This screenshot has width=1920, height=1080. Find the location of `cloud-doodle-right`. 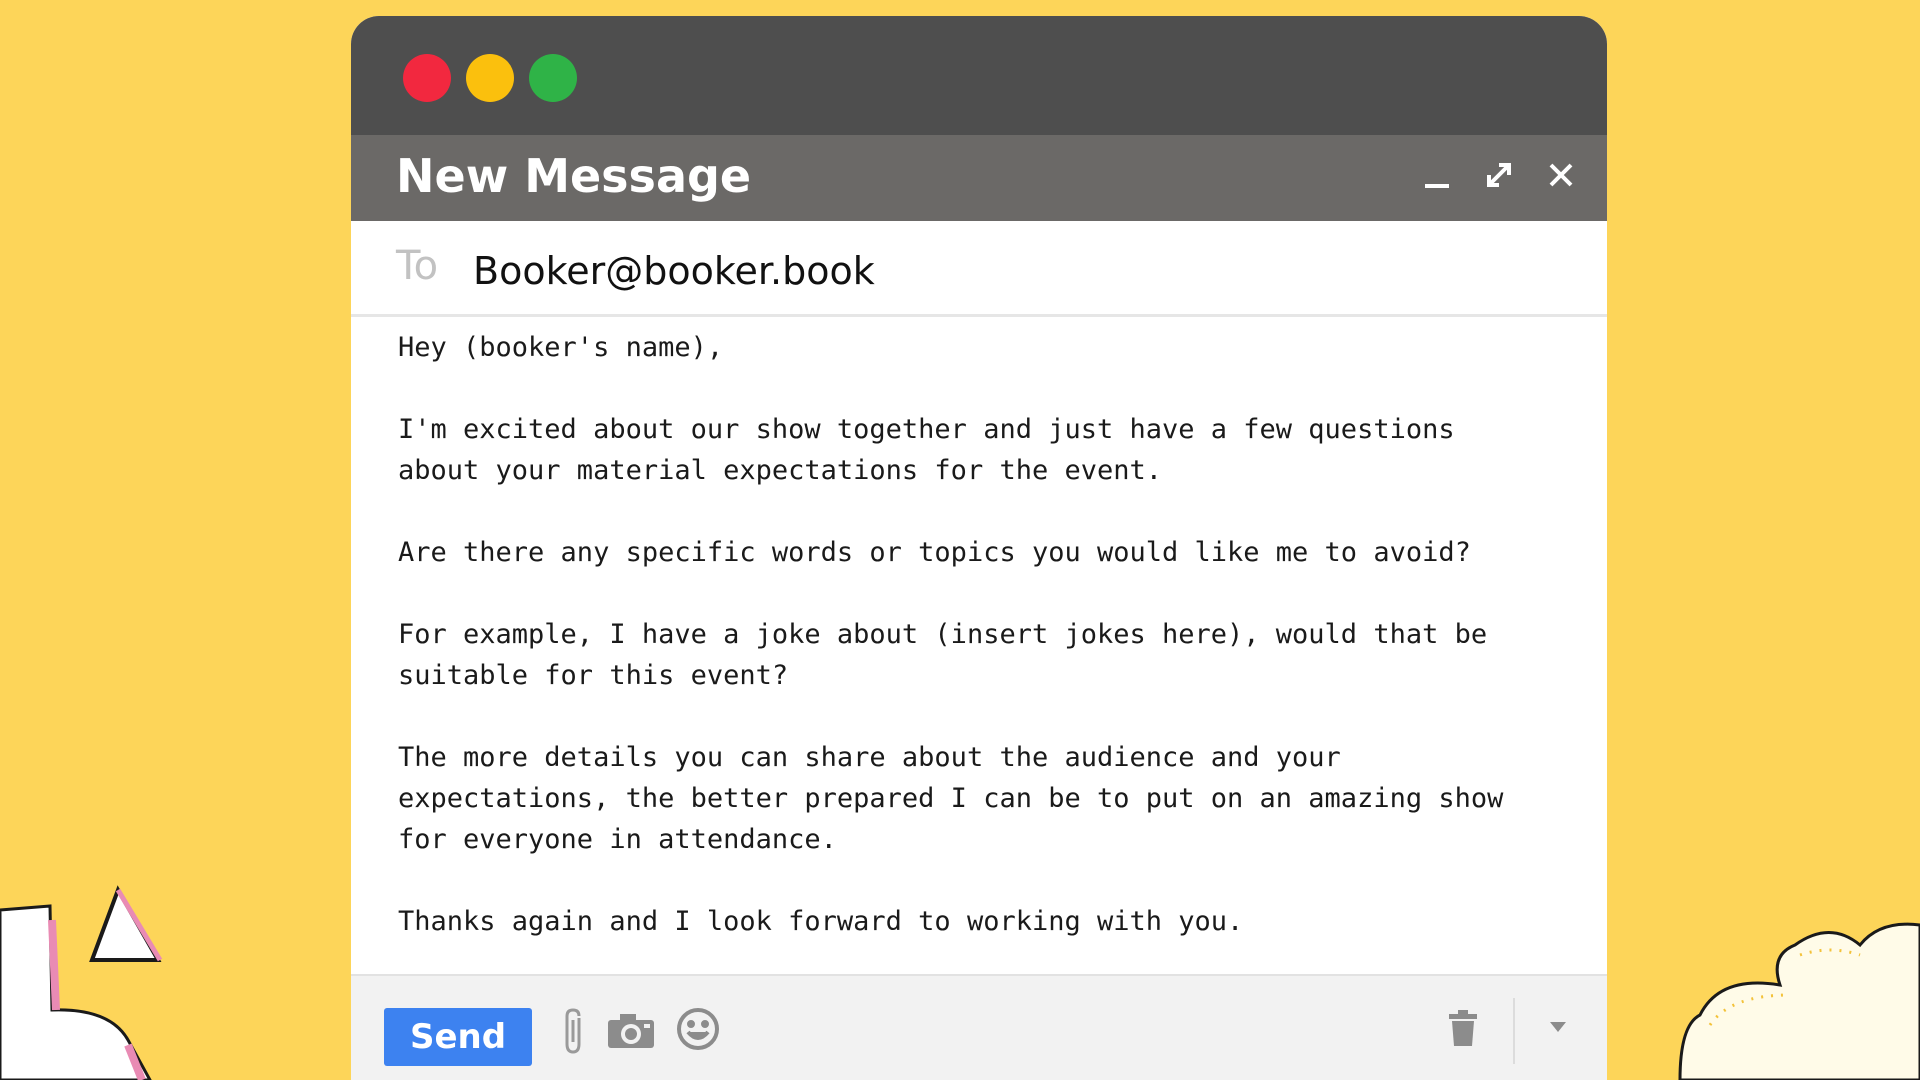

cloud-doodle-right is located at coordinates (1799, 1001).